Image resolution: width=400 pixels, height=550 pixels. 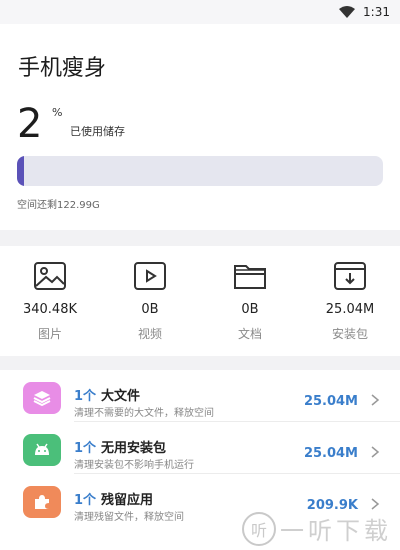 I want to click on category-label: 安装包, so click(x=349, y=334).